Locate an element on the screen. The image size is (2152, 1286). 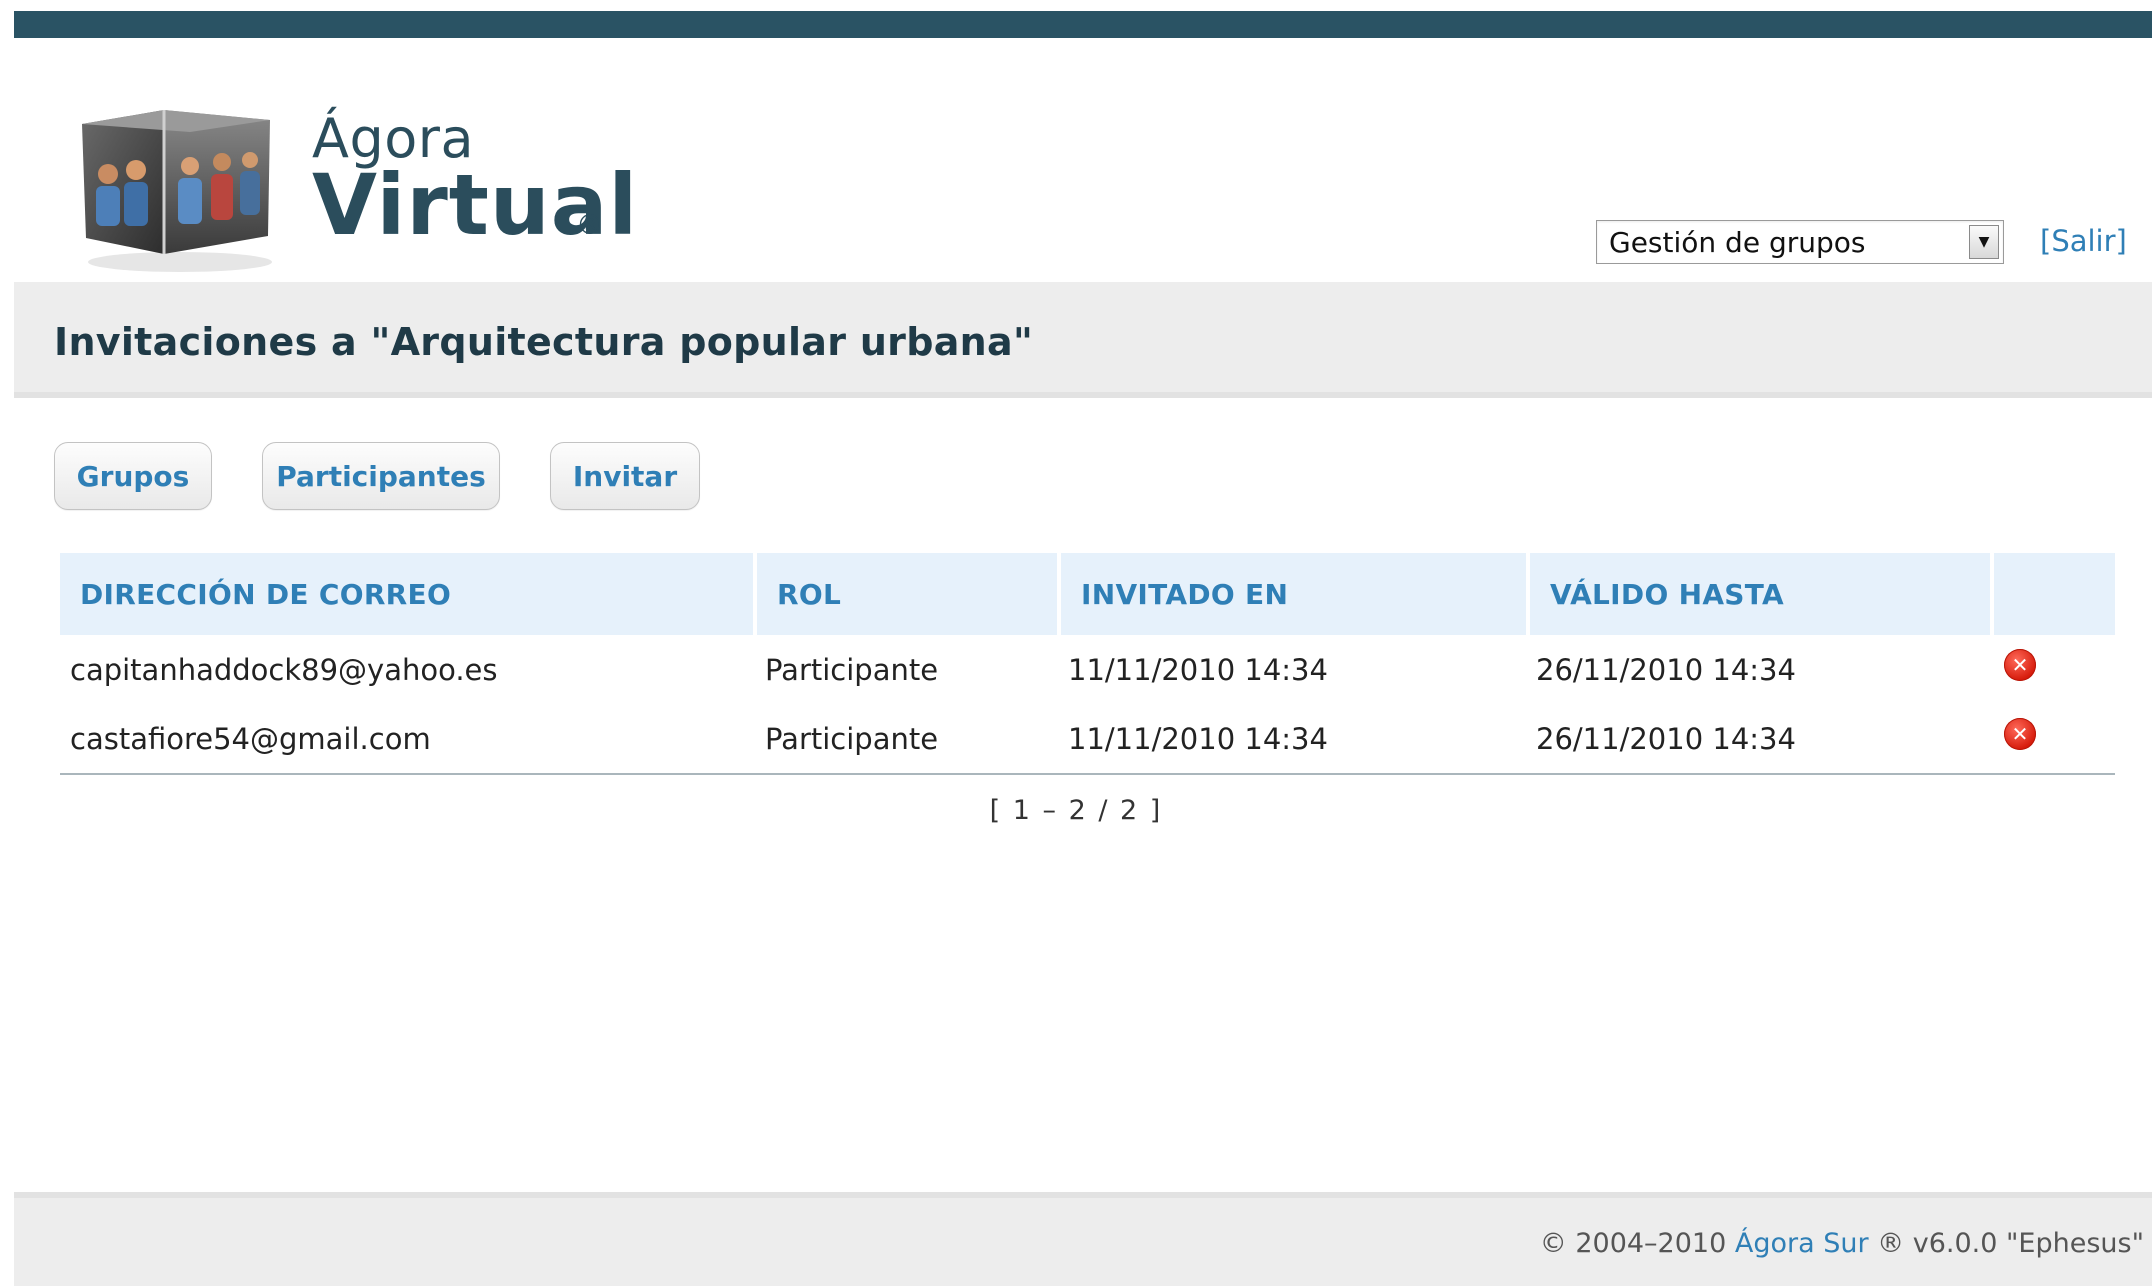
header-action is located at coordinates (2054, 594).